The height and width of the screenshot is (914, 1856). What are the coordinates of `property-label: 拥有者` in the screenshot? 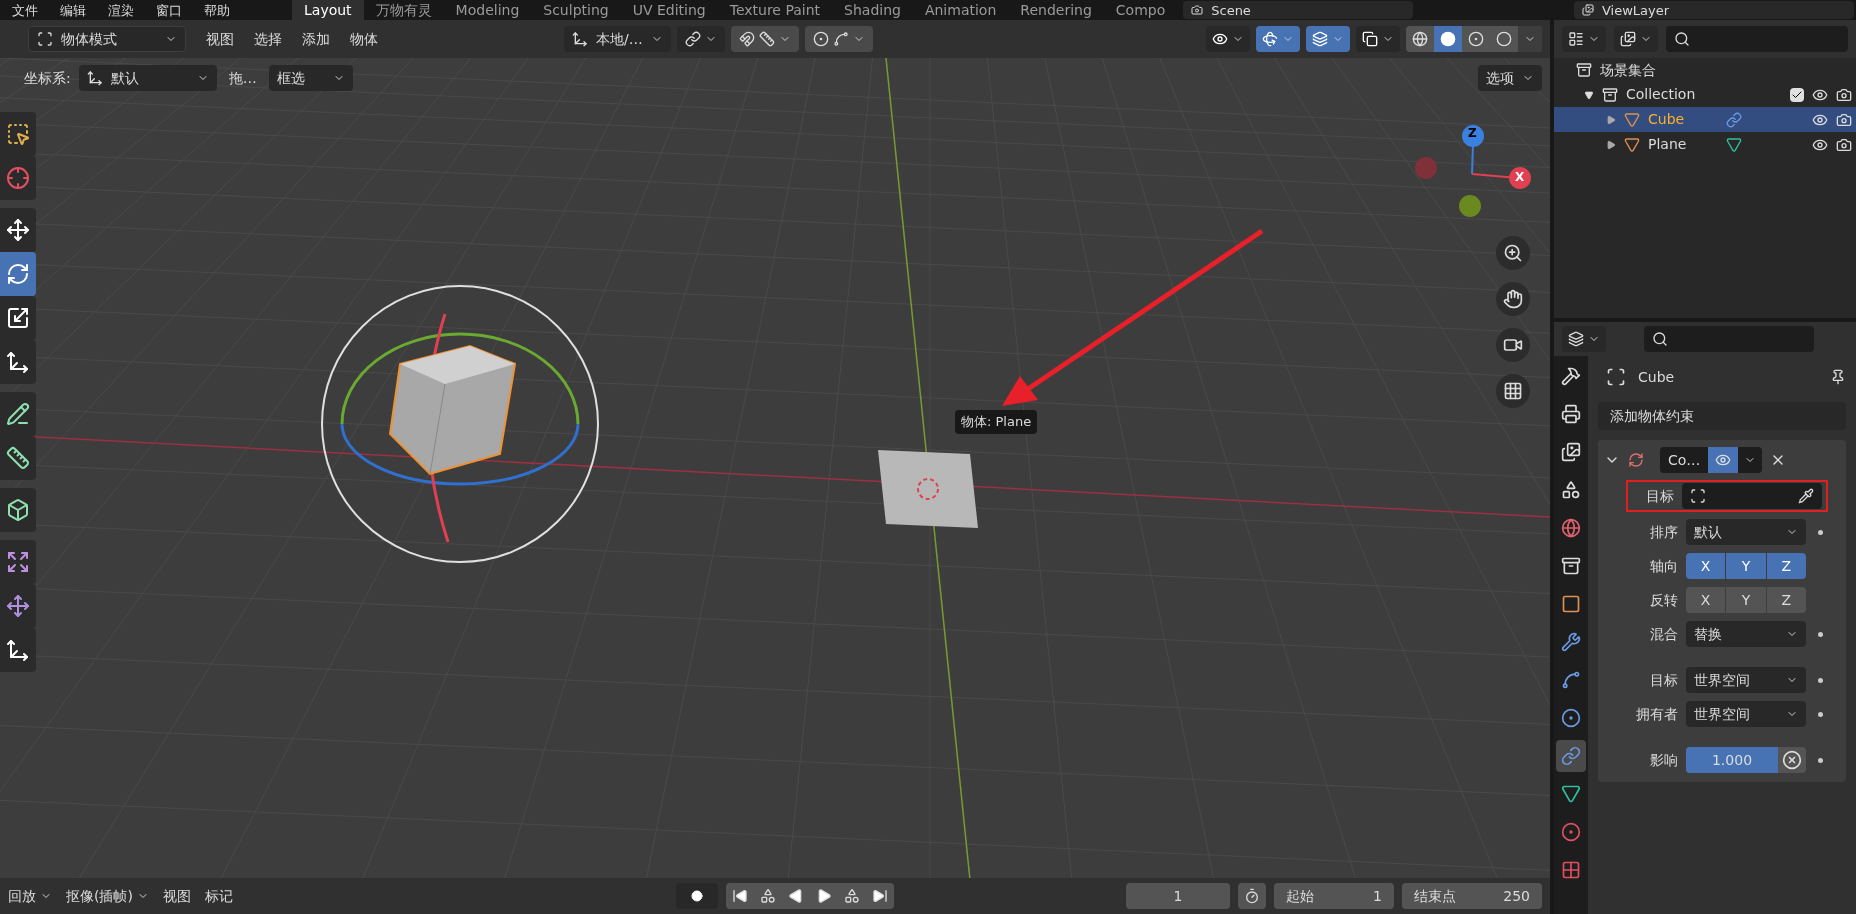 It's located at (1656, 714).